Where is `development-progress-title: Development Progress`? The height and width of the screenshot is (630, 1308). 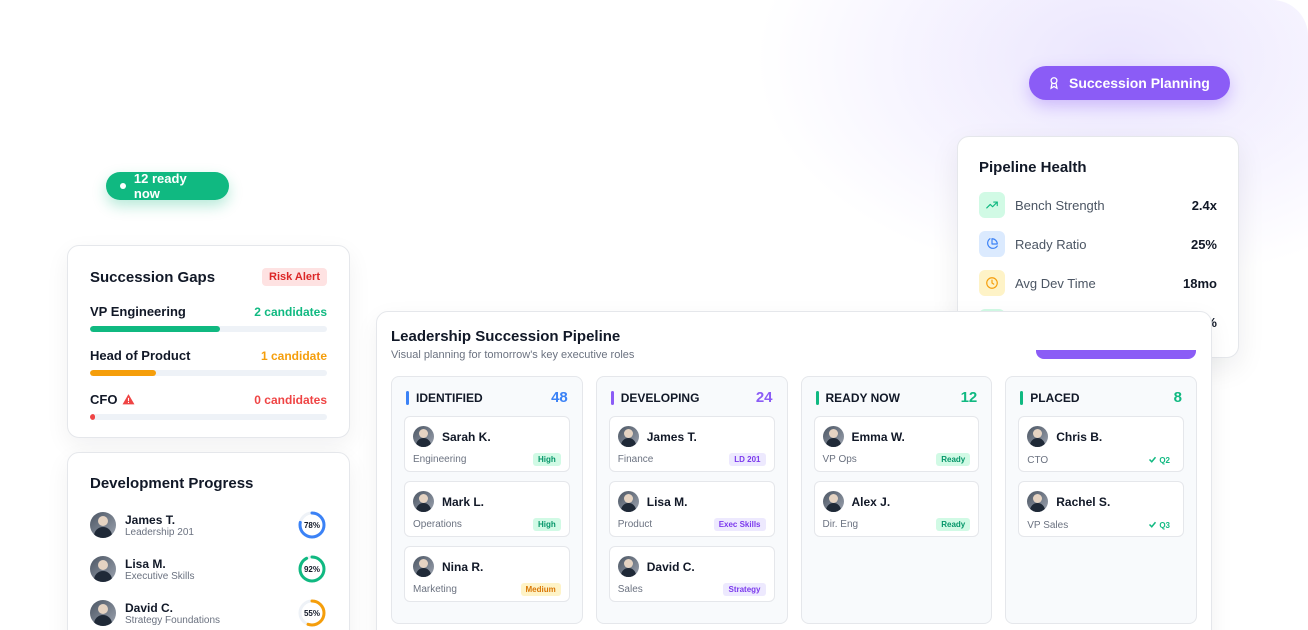 development-progress-title: Development Progress is located at coordinates (172, 483).